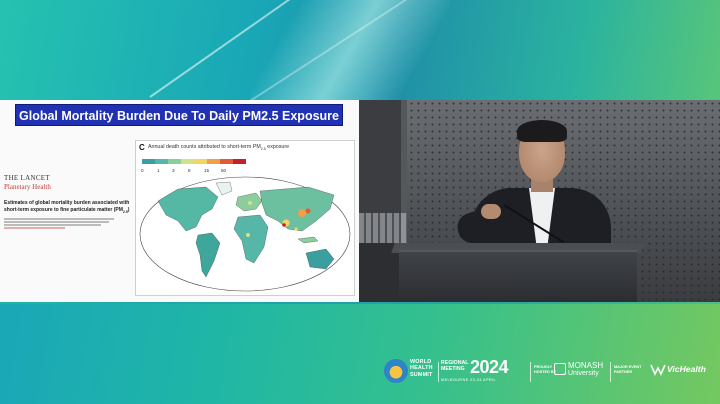  I want to click on hosted-by-label: PROUDLY HOSTED BY, so click(545, 370).